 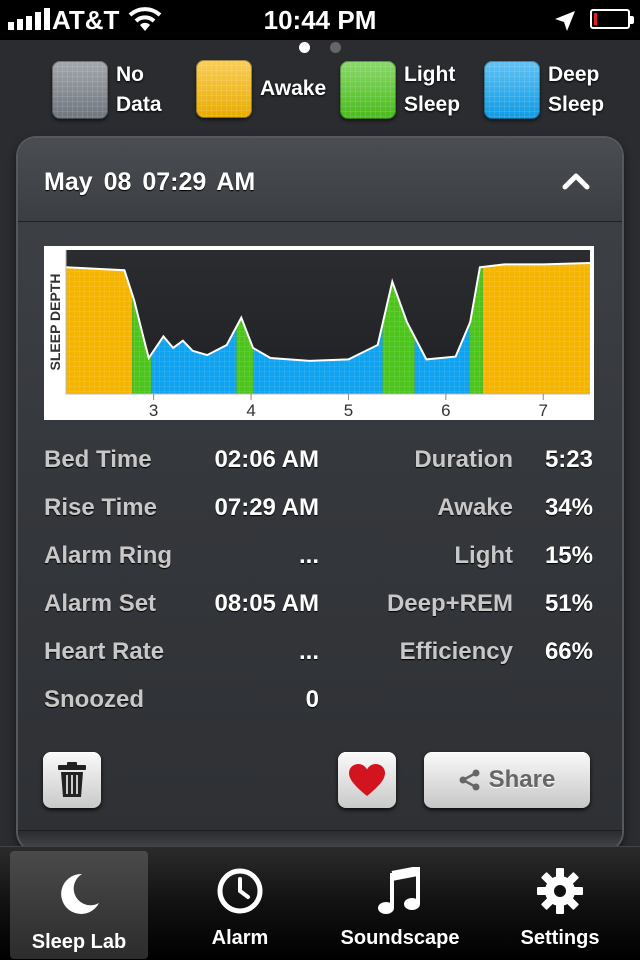 I want to click on chart-y-axis-label: SLEEP DEPTH, so click(x=55, y=322).